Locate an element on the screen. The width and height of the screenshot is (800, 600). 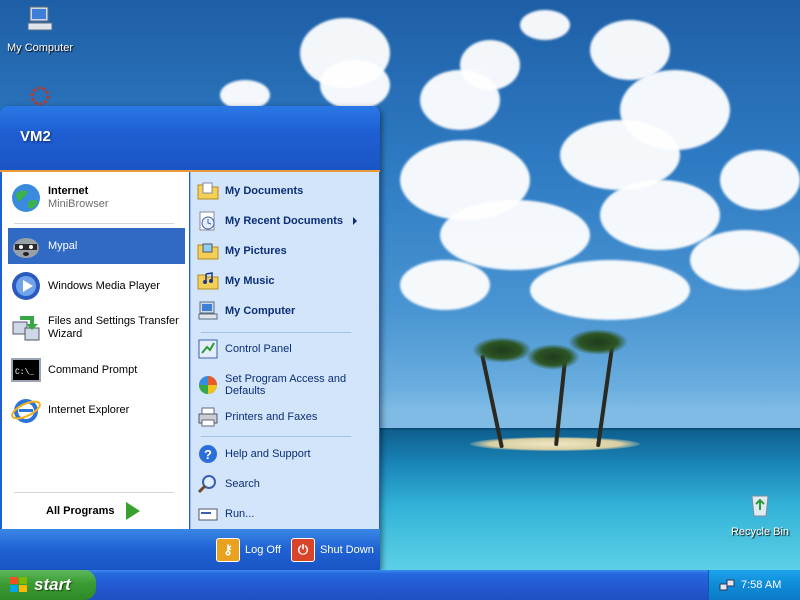
place-control-panel: Control Panel is located at coordinates (285, 349).